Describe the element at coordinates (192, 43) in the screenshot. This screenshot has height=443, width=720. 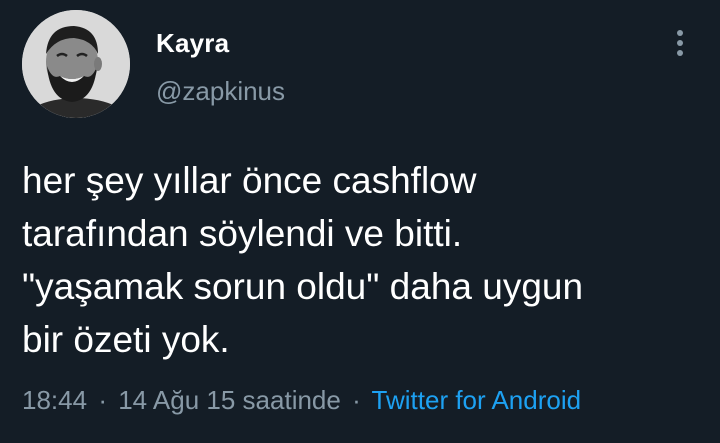
I see `display-name: Kayra` at that location.